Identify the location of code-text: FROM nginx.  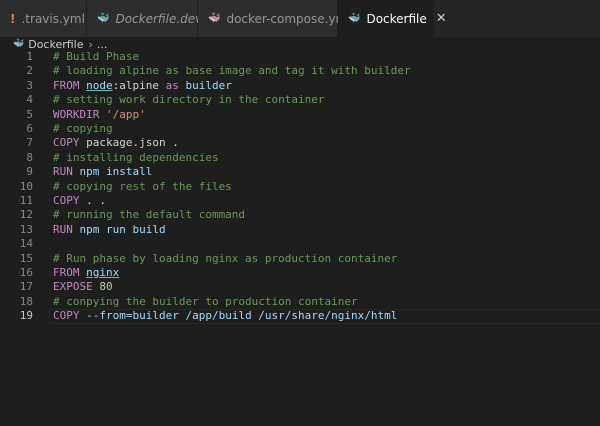
(86, 273).